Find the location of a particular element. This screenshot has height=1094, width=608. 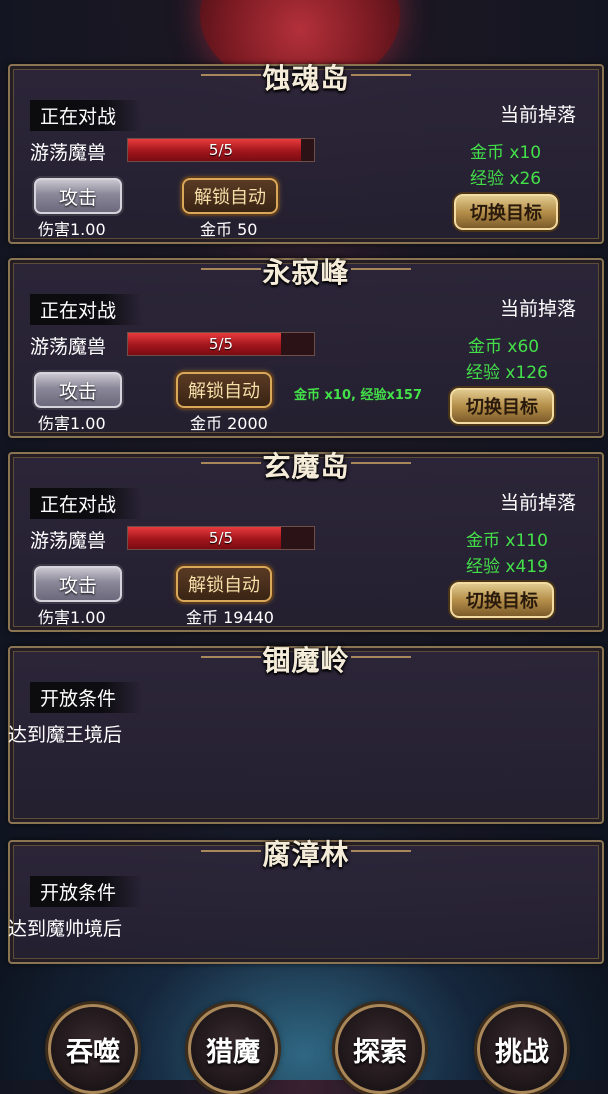

unlock-cost: 金币 2000 is located at coordinates (229, 423).